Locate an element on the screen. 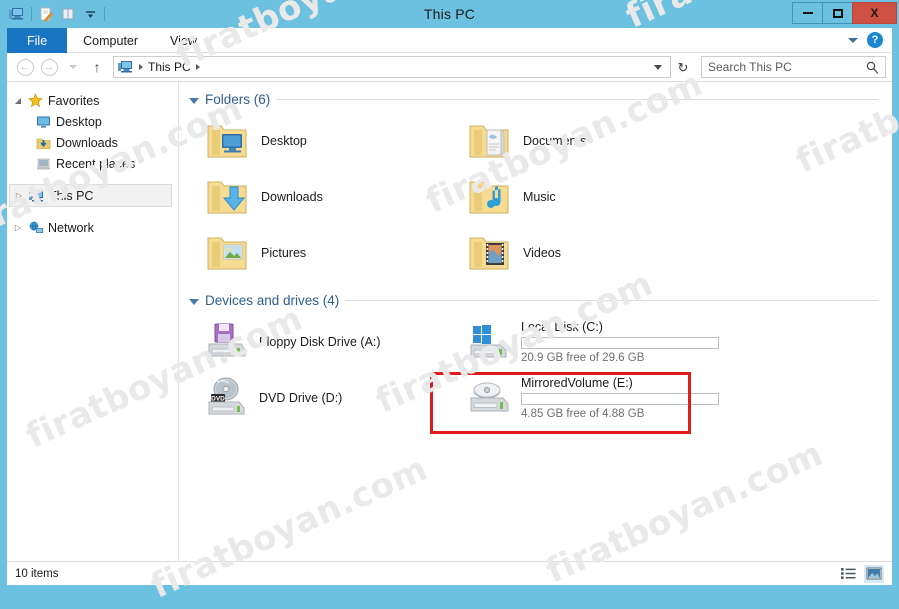 Image resolution: width=899 pixels, height=609 pixels. quick-access-toolbar is located at coordinates (54, 14).